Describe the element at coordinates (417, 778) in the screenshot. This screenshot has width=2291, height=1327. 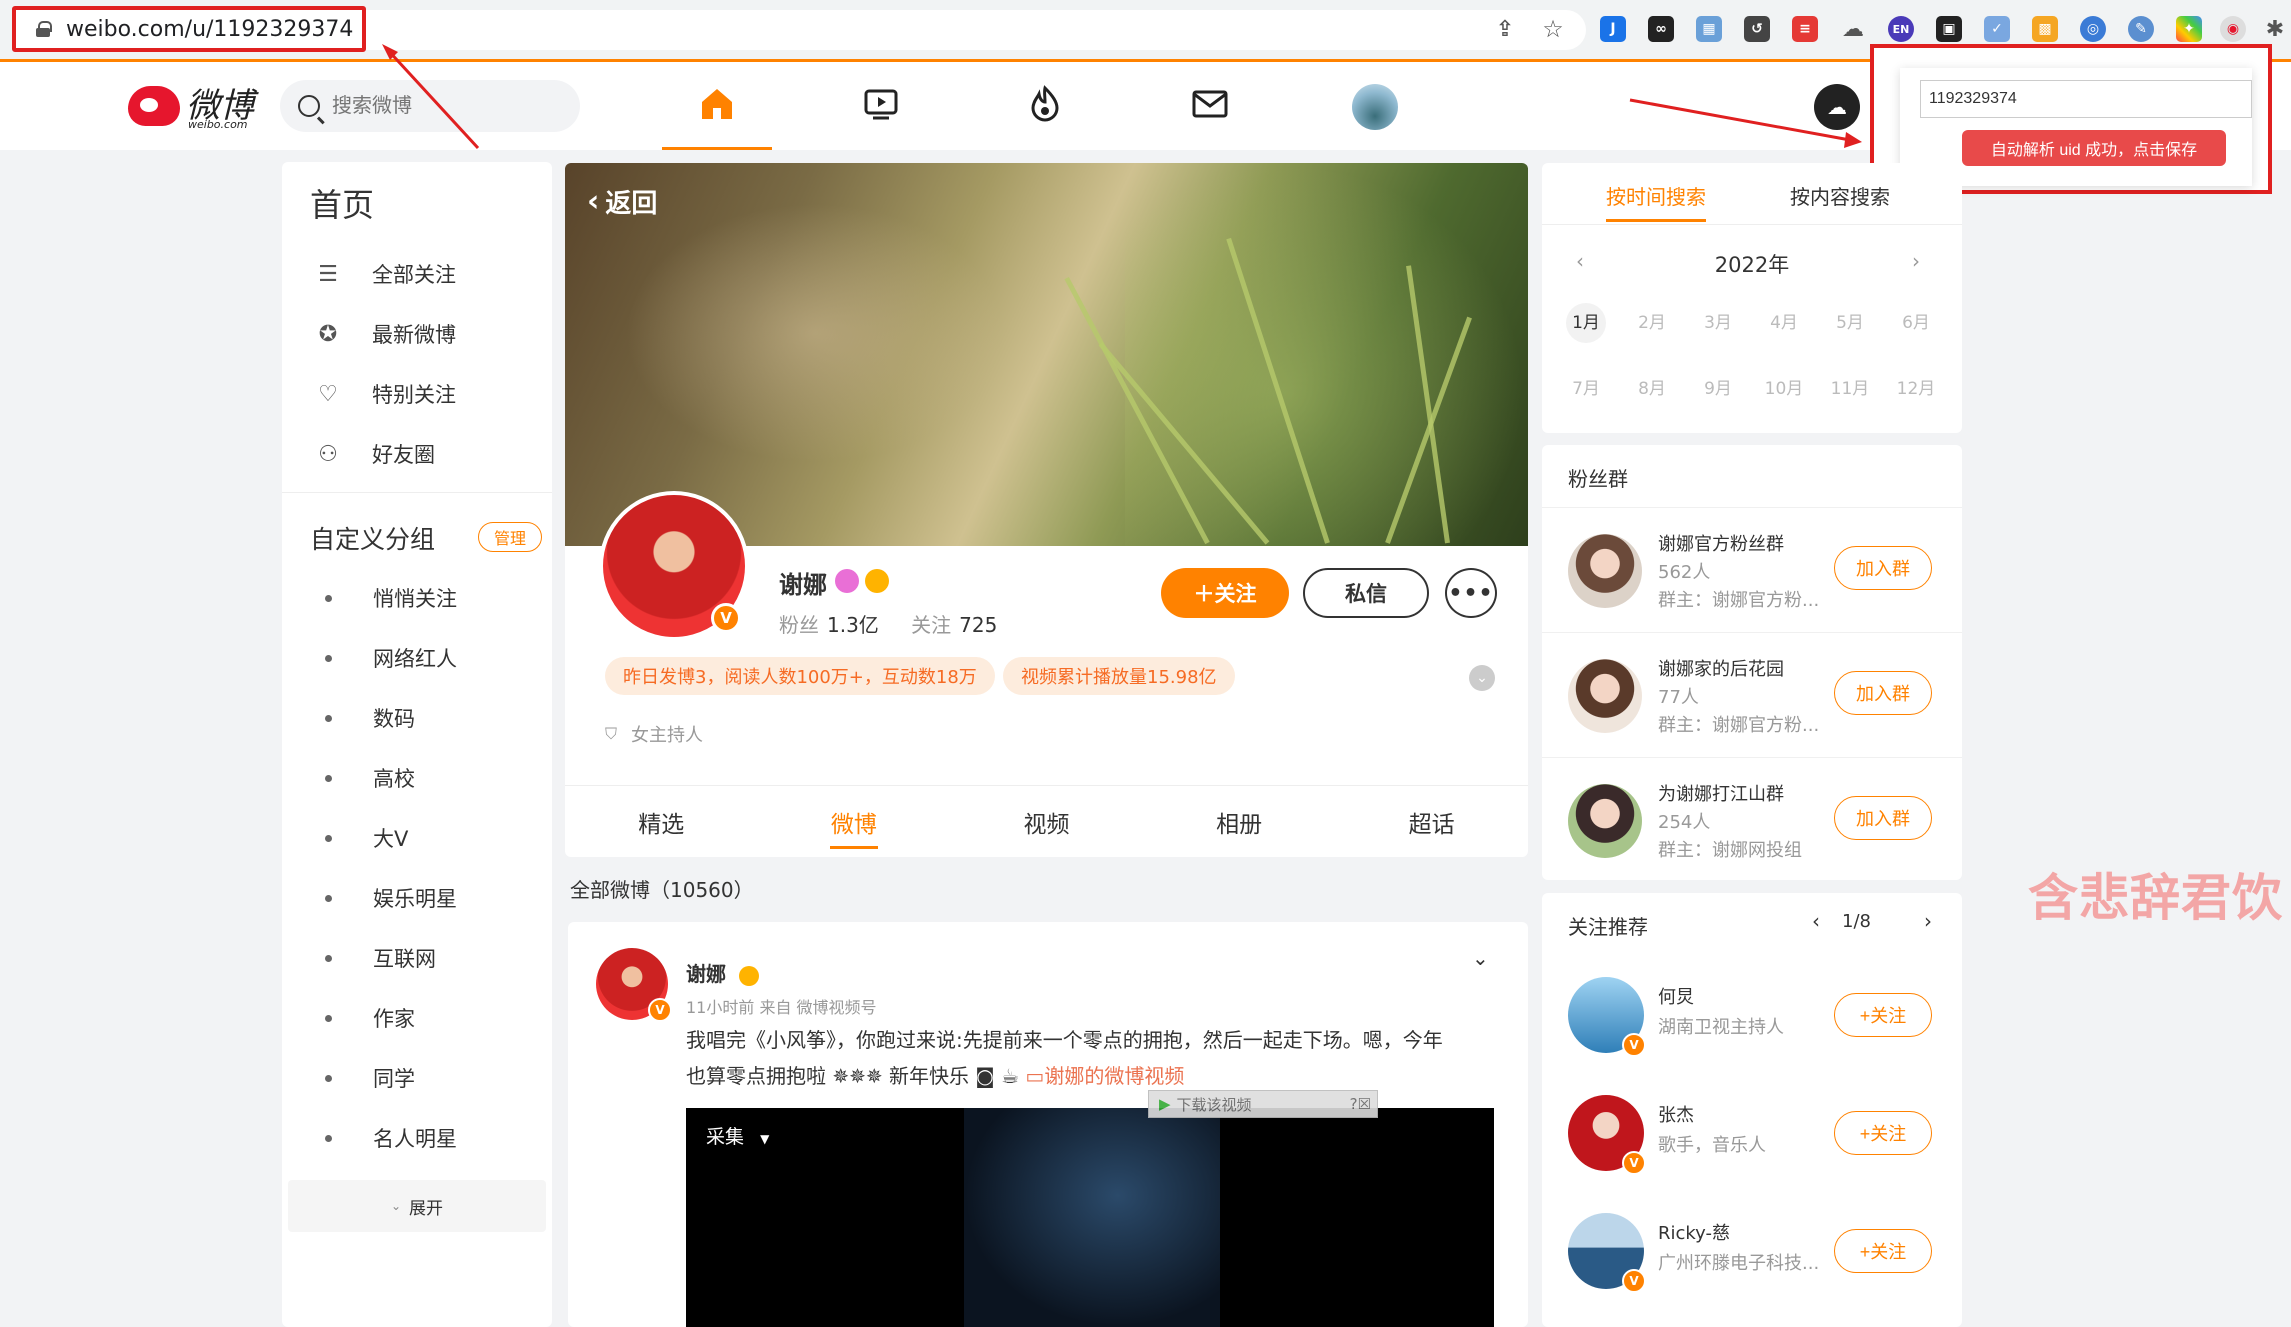
I see `sidebar-group-item: 高校` at that location.